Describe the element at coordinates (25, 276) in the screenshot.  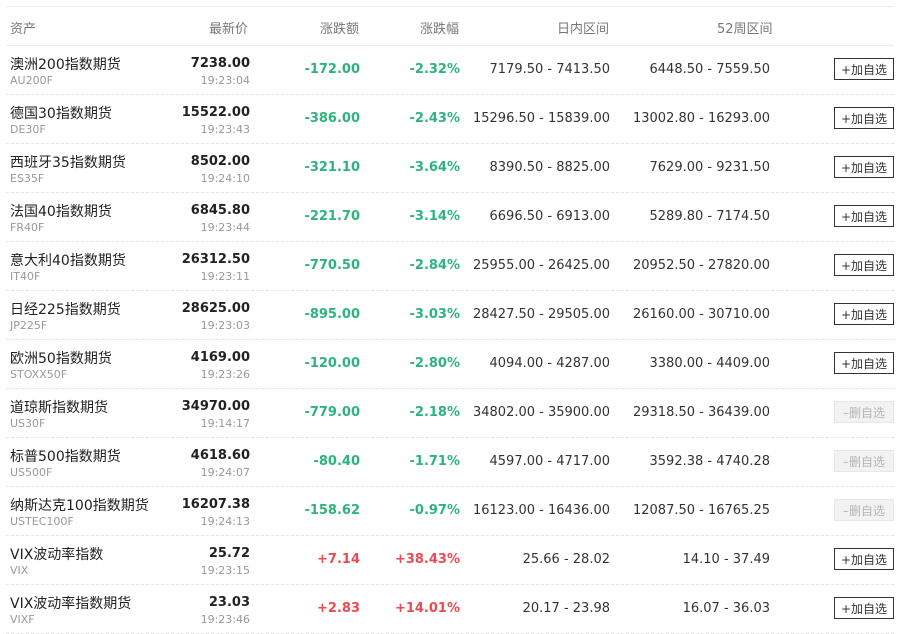
I see `asset-code: IT40F` at that location.